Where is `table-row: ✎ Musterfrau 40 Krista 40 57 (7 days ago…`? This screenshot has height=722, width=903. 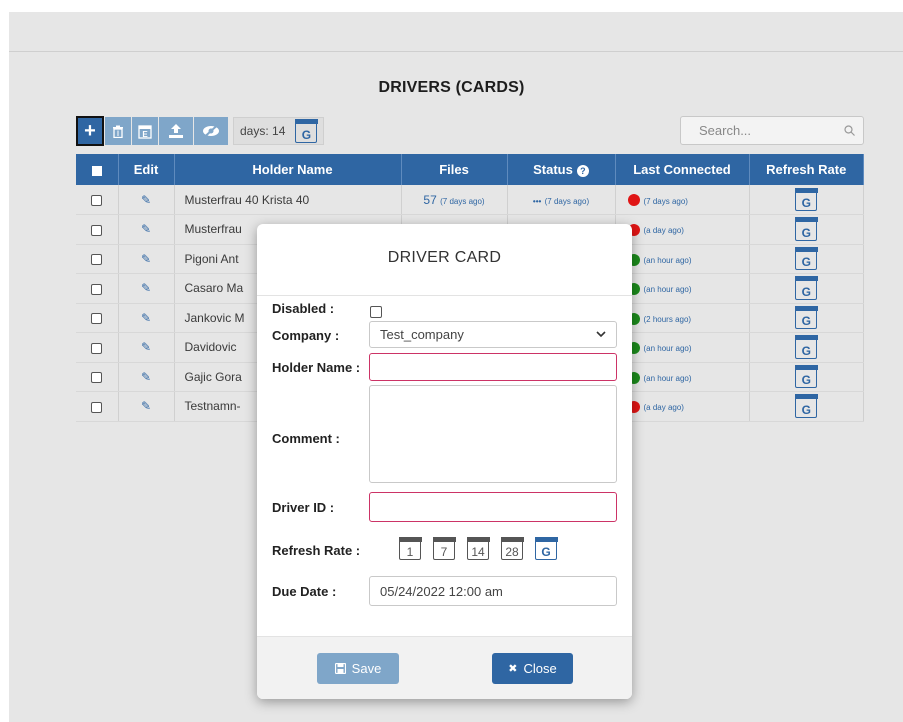
table-row: ✎ Musterfrau 40 Krista 40 57 (7 days ago… is located at coordinates (470, 200).